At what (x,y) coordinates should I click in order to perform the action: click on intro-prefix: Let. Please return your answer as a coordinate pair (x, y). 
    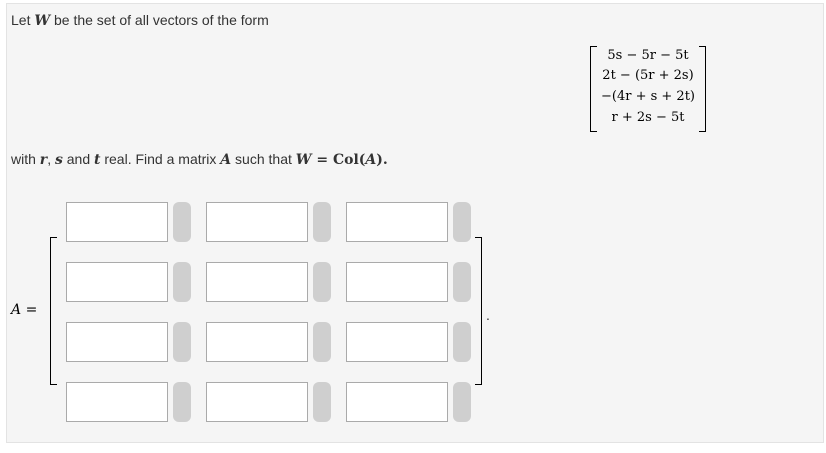
    Looking at the image, I should click on (23, 20).